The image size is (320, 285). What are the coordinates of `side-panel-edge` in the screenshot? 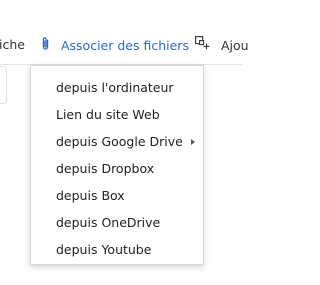 It's located at (3, 85).